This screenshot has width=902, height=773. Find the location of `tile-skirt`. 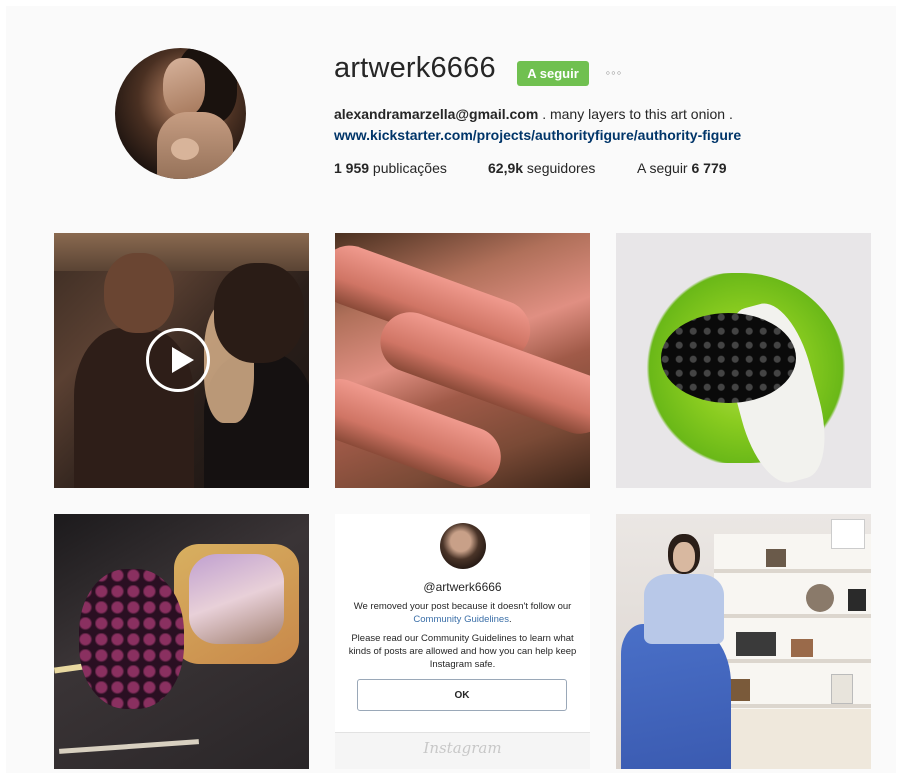

tile-skirt is located at coordinates (676, 696).